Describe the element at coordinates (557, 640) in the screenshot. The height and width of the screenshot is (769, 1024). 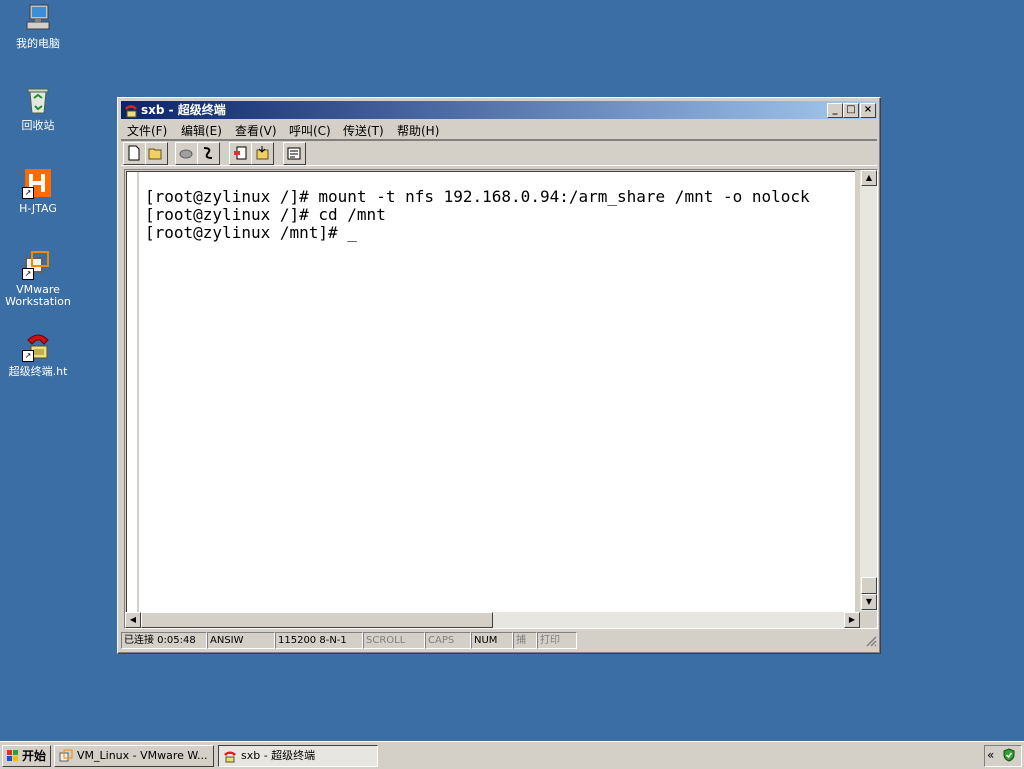
I see `status-print: 打印` at that location.